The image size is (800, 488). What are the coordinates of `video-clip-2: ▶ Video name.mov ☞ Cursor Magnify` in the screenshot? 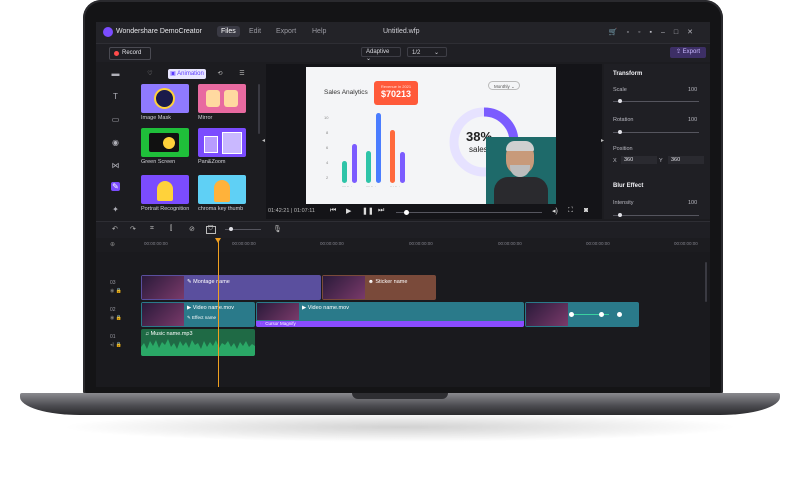 It's located at (390, 314).